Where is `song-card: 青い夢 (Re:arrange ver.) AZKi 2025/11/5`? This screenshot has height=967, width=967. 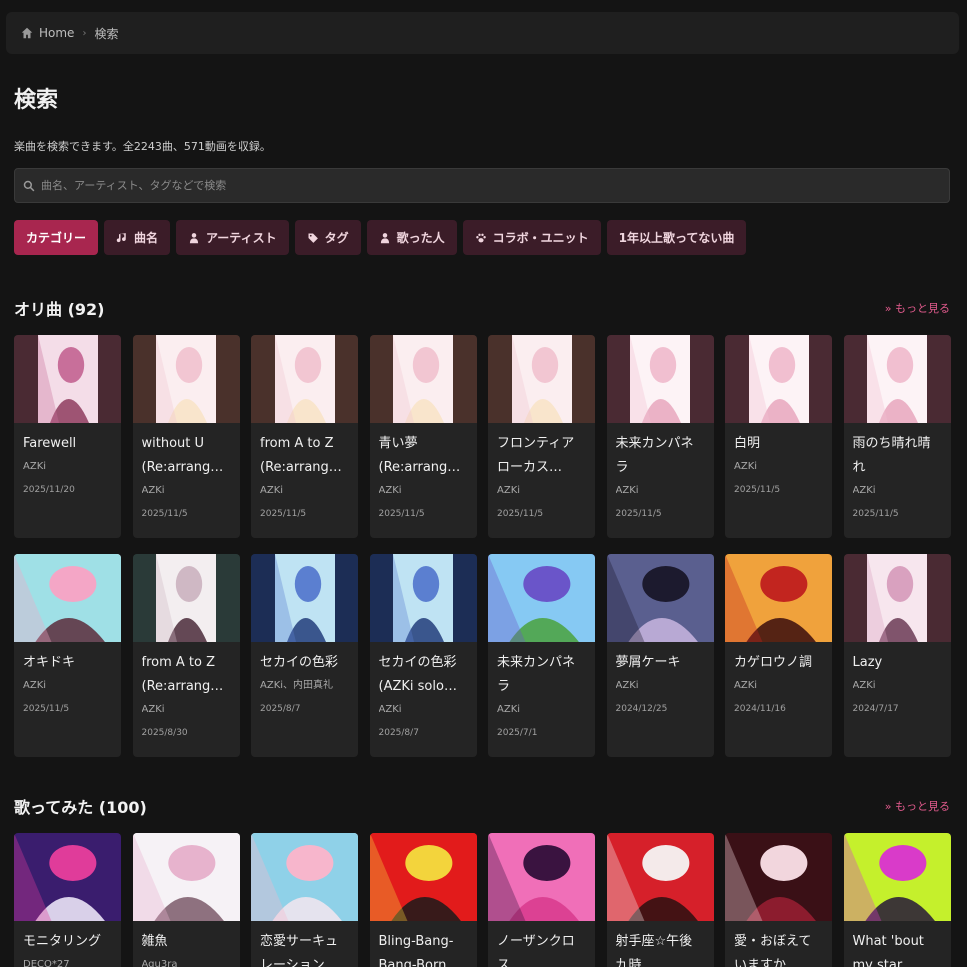 song-card: 青い夢 (Re:arrange ver.) AZKi 2025/11/5 is located at coordinates (423, 436).